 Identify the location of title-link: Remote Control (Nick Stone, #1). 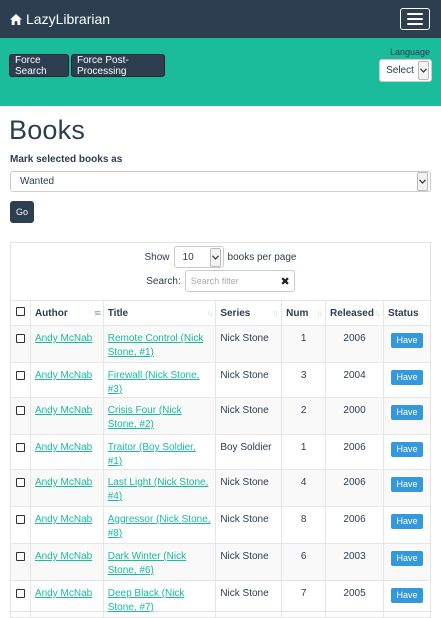
(156, 345).